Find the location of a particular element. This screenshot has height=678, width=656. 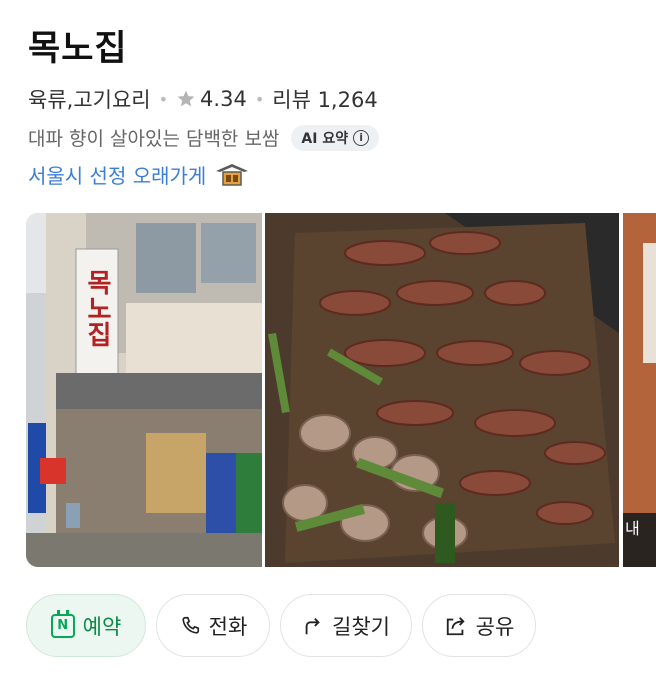

interior-photo: 내 is located at coordinates (639, 390).